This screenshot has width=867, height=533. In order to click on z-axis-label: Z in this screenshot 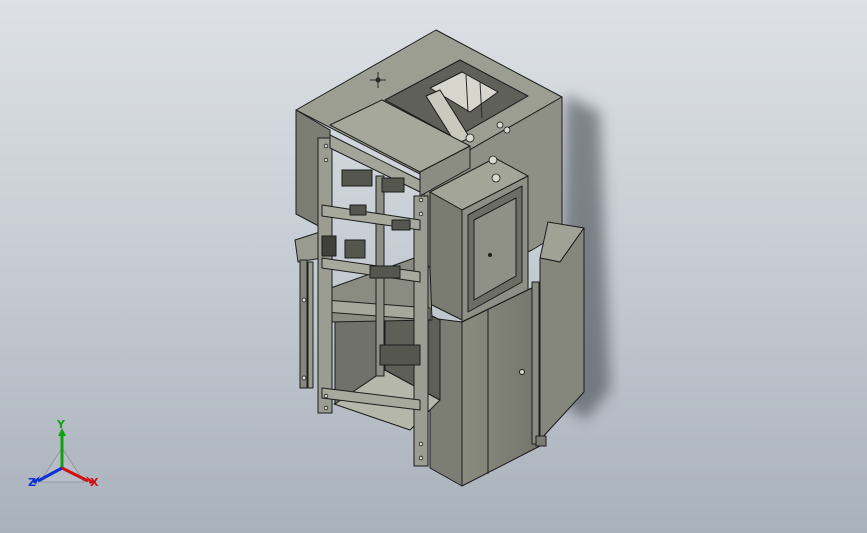, I will do `click(32, 482)`.